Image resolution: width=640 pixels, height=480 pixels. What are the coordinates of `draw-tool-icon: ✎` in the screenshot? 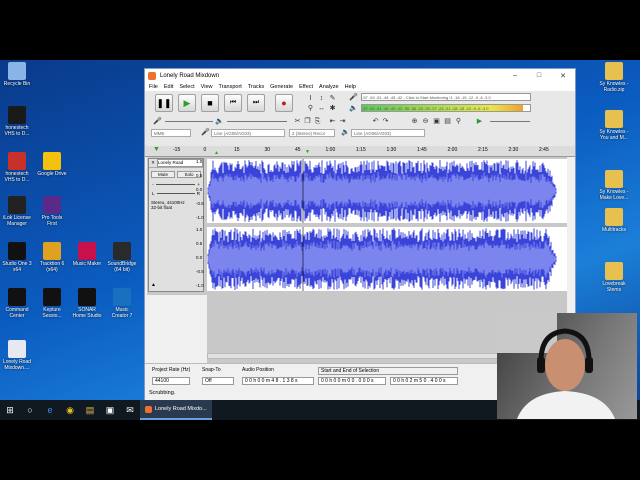 It's located at (332, 98).